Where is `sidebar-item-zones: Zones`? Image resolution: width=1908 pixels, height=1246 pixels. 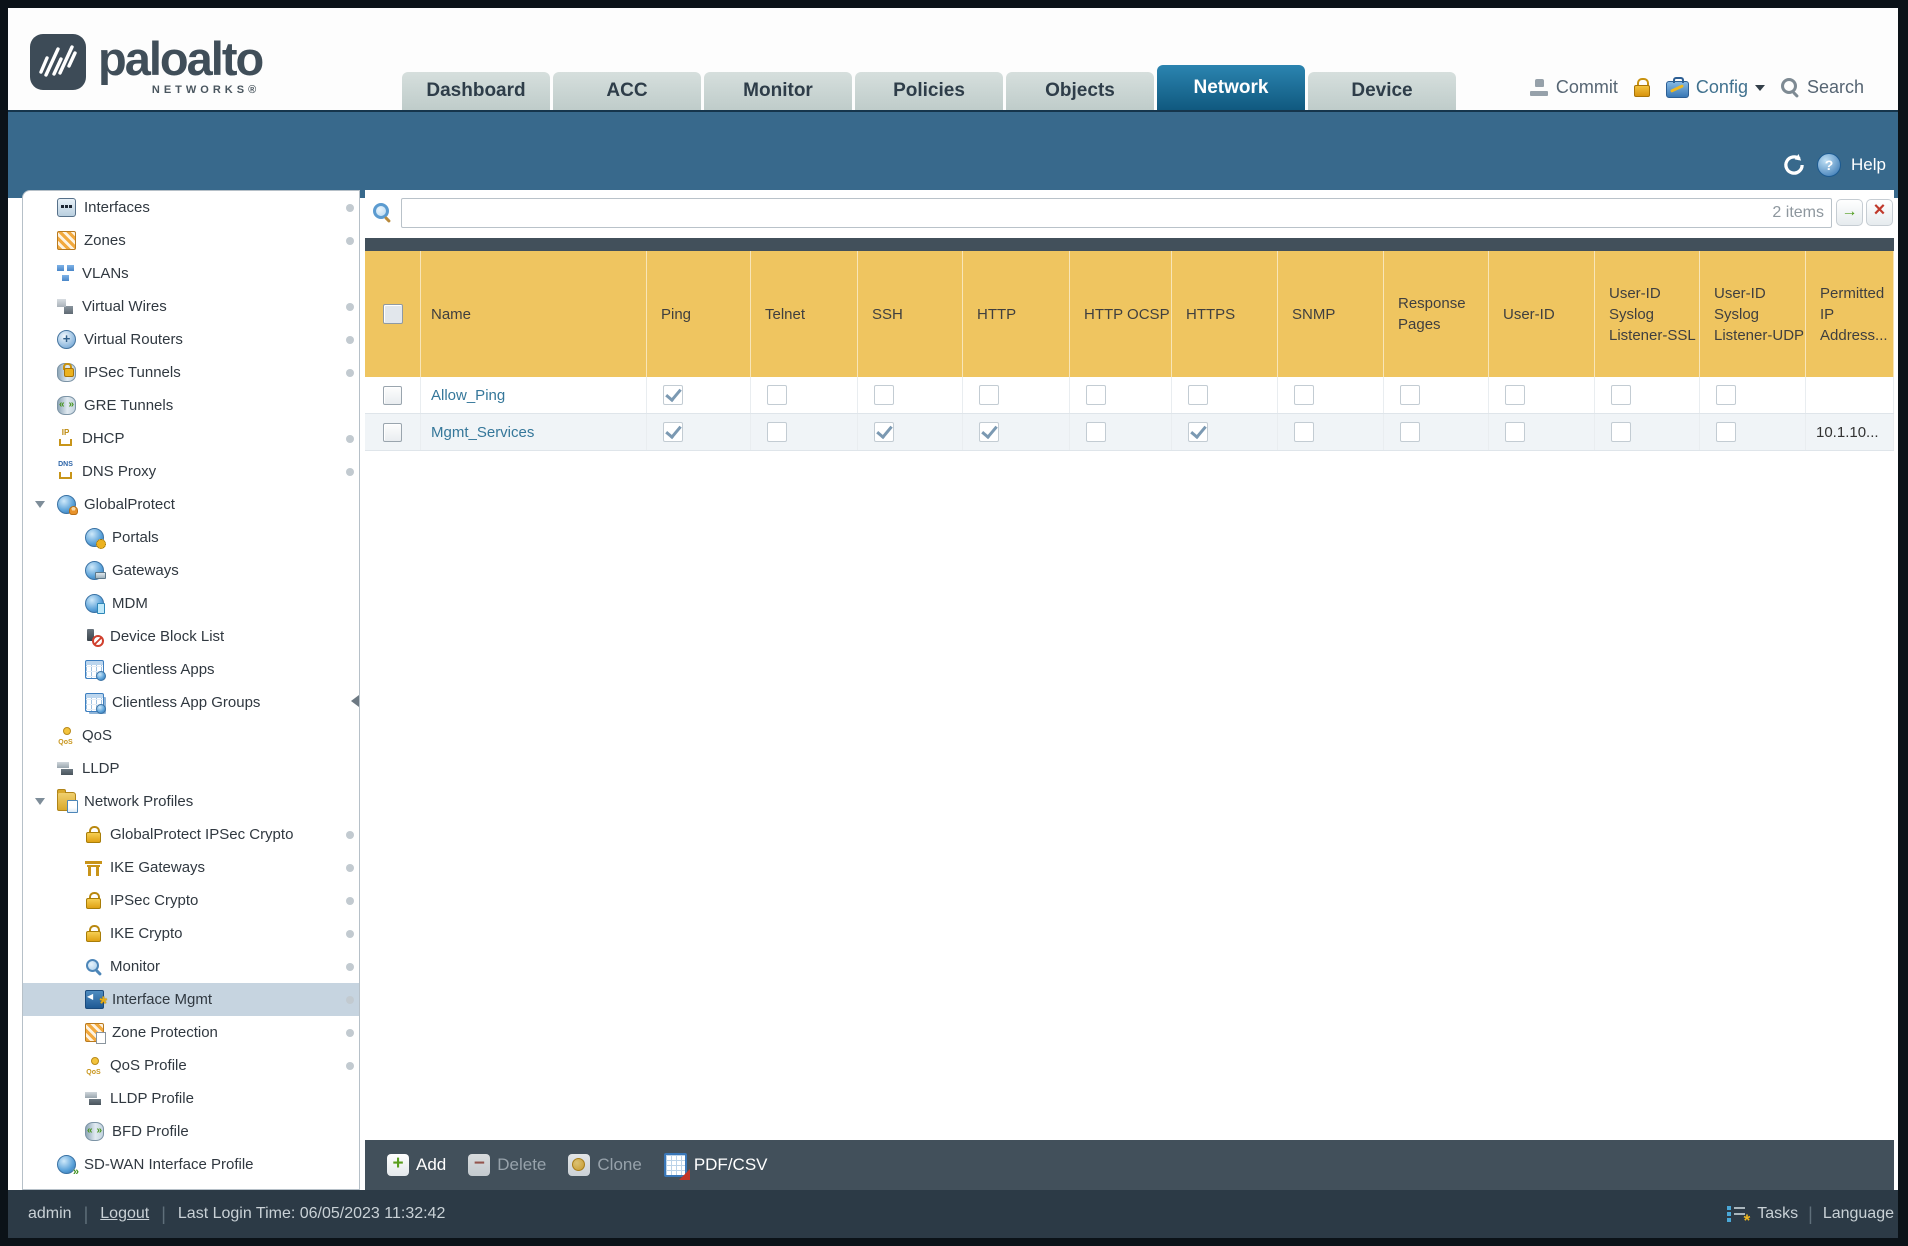 sidebar-item-zones: Zones is located at coordinates (191, 240).